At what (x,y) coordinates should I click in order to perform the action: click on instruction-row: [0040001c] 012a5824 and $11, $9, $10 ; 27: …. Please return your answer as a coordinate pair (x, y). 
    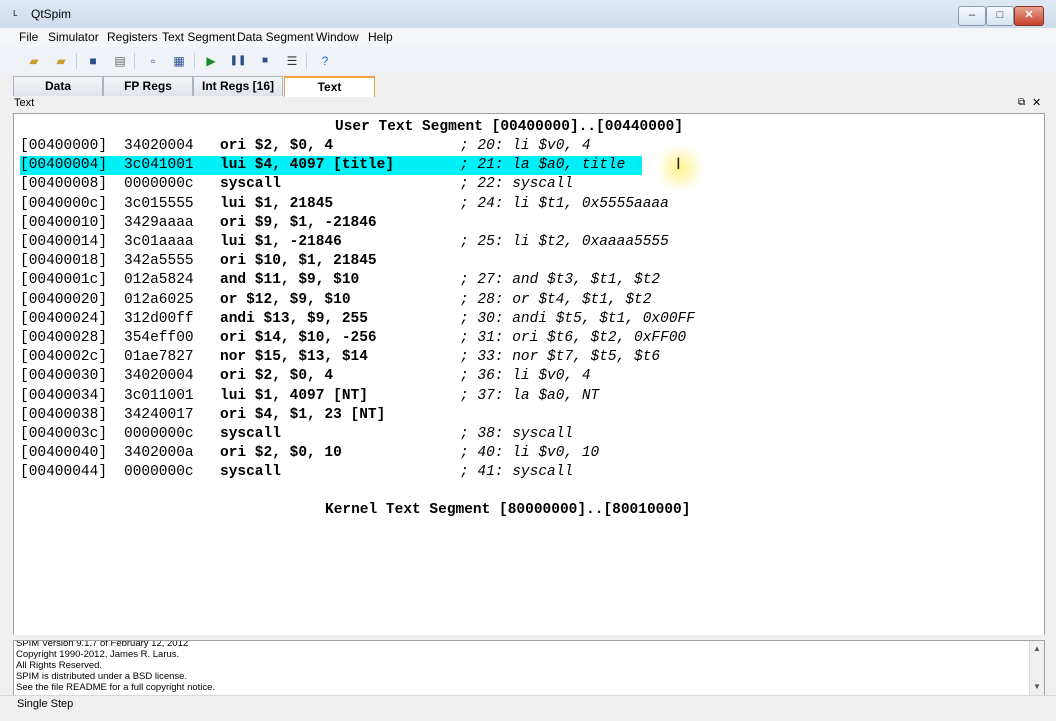
    Looking at the image, I should click on (340, 280).